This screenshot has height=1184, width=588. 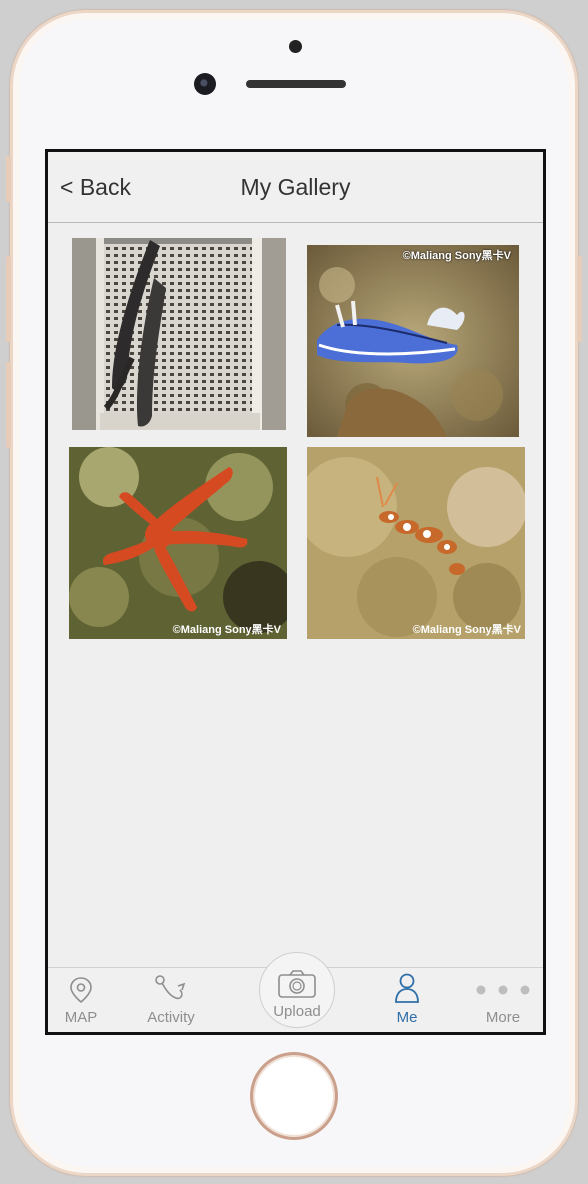 What do you see at coordinates (8, 299) in the screenshot?
I see `volume-up-button` at bounding box center [8, 299].